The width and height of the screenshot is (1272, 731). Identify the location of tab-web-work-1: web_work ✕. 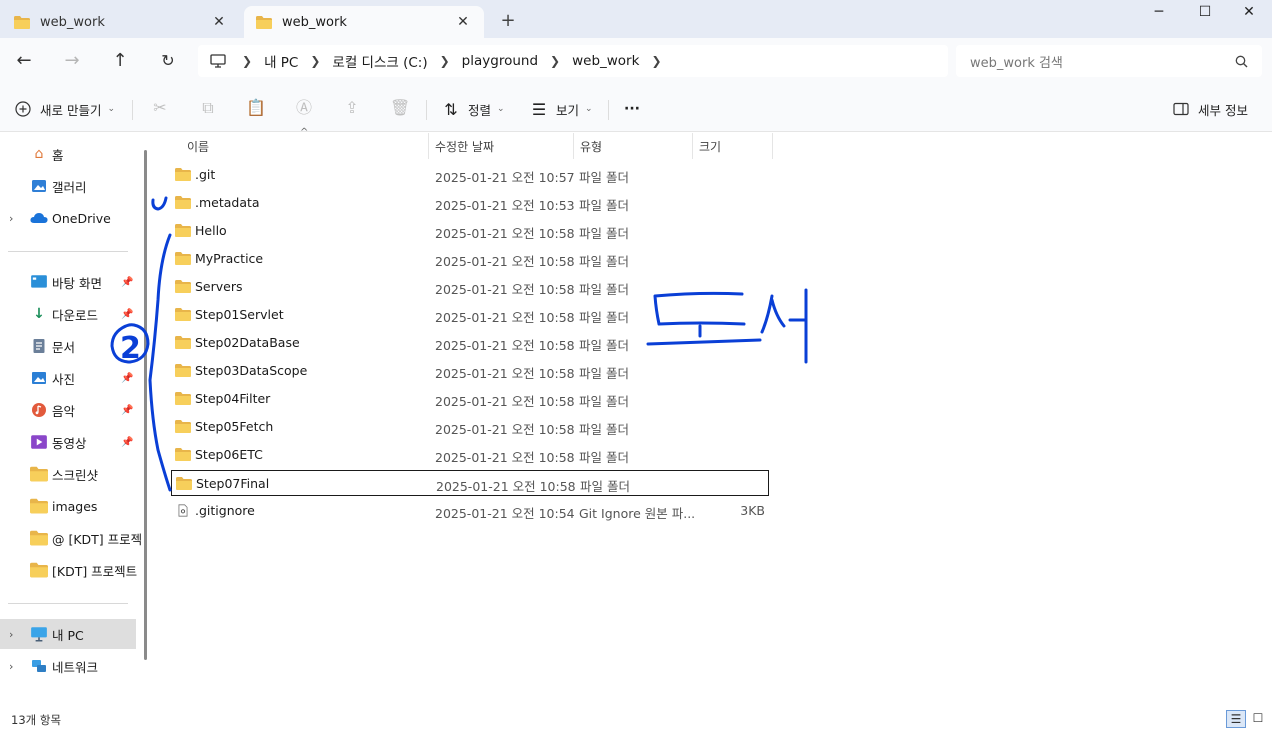
(121, 22).